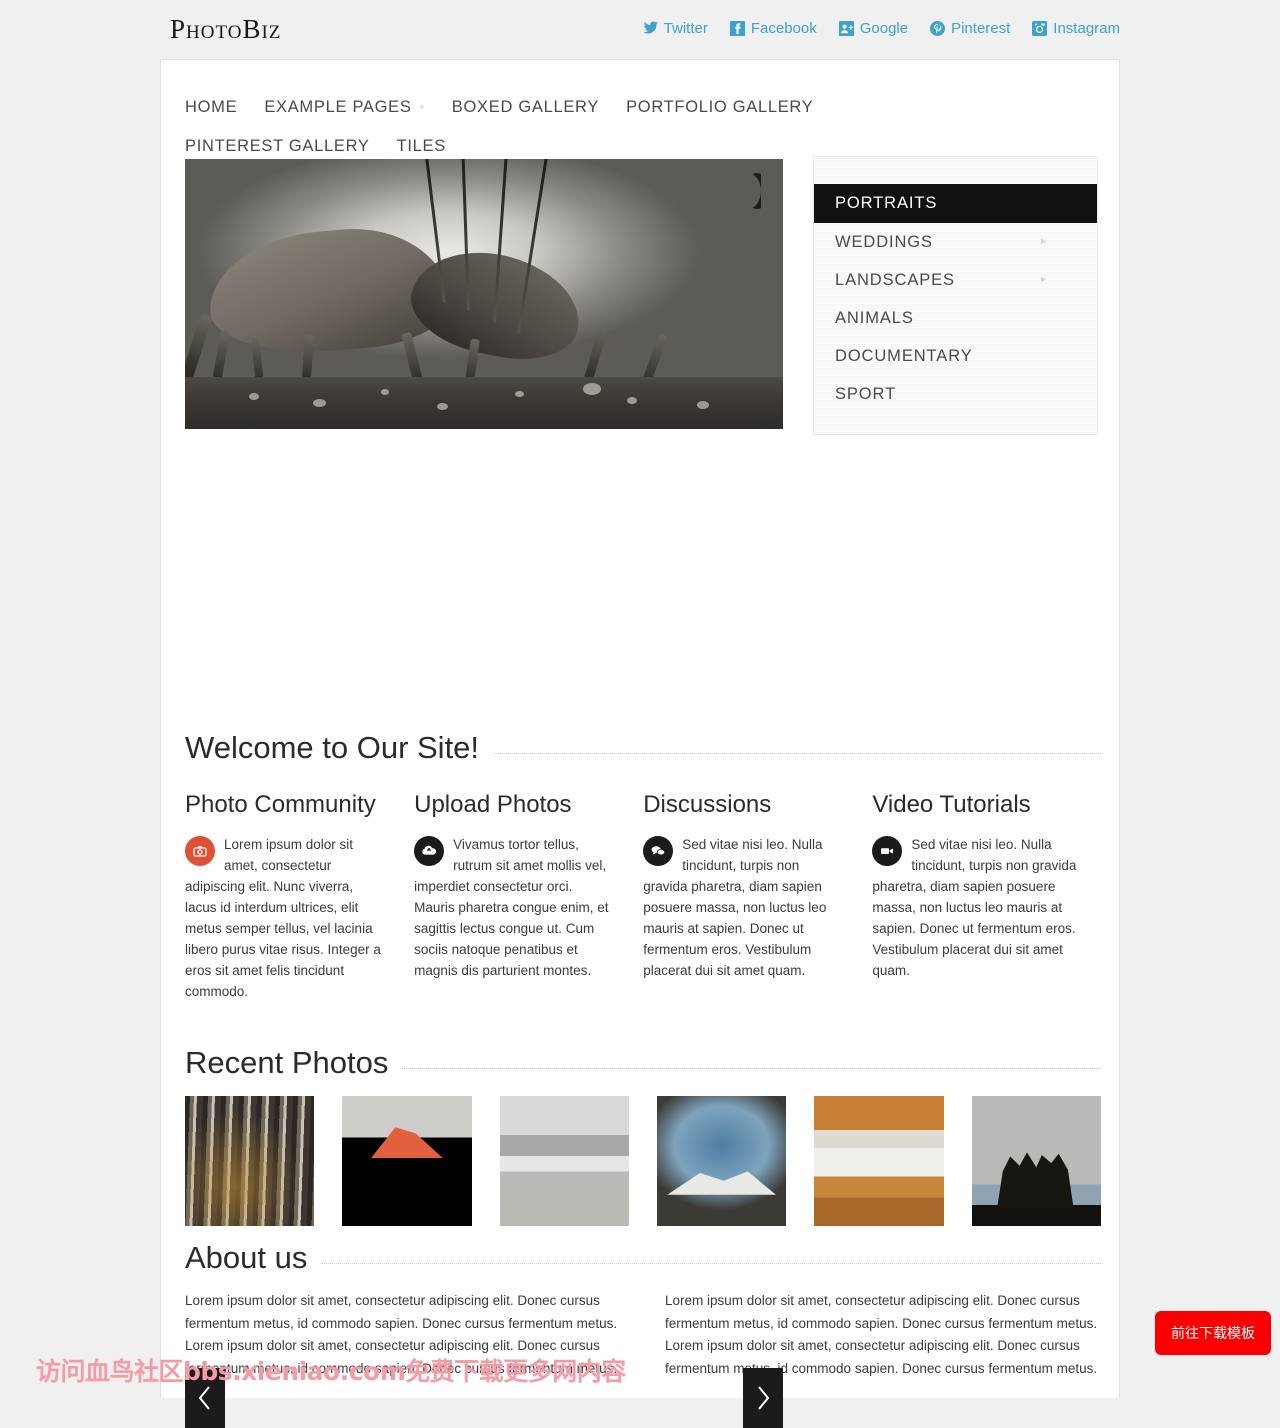  What do you see at coordinates (955, 280) in the screenshot?
I see `category-item-landscapes: LANDSCAPES ▸` at bounding box center [955, 280].